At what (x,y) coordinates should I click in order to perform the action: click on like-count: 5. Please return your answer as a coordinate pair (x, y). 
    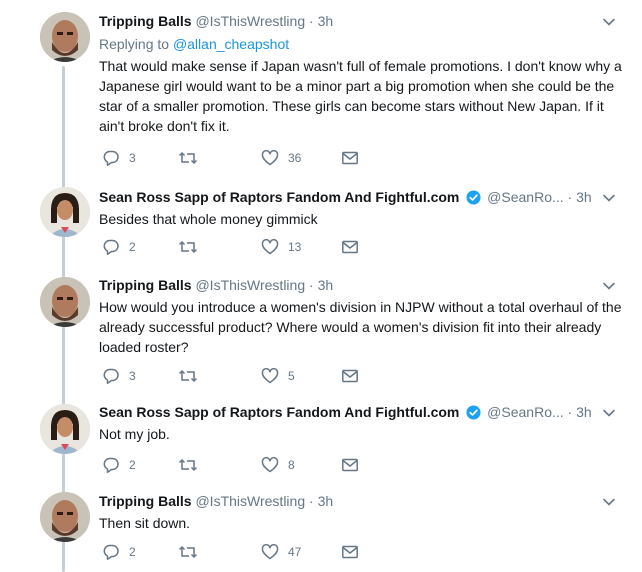
    Looking at the image, I should click on (291, 376).